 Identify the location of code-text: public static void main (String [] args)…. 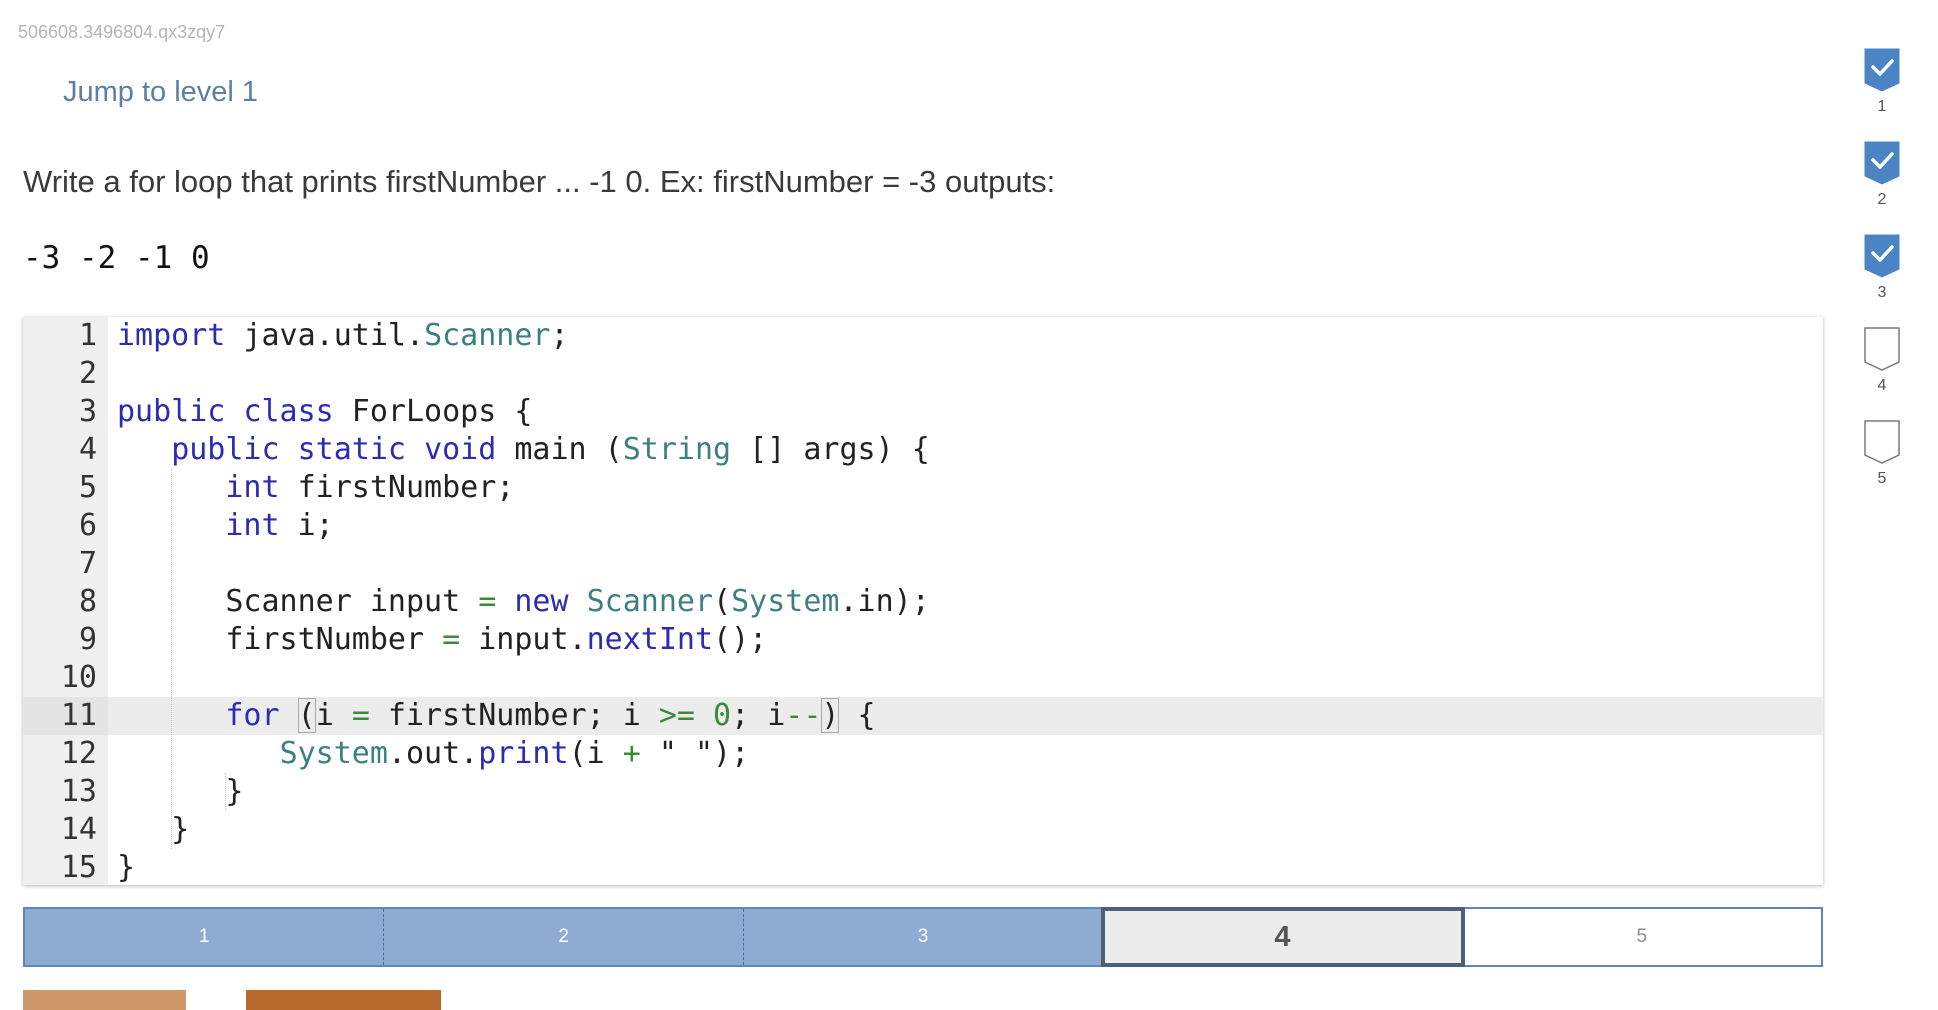
(523, 450).